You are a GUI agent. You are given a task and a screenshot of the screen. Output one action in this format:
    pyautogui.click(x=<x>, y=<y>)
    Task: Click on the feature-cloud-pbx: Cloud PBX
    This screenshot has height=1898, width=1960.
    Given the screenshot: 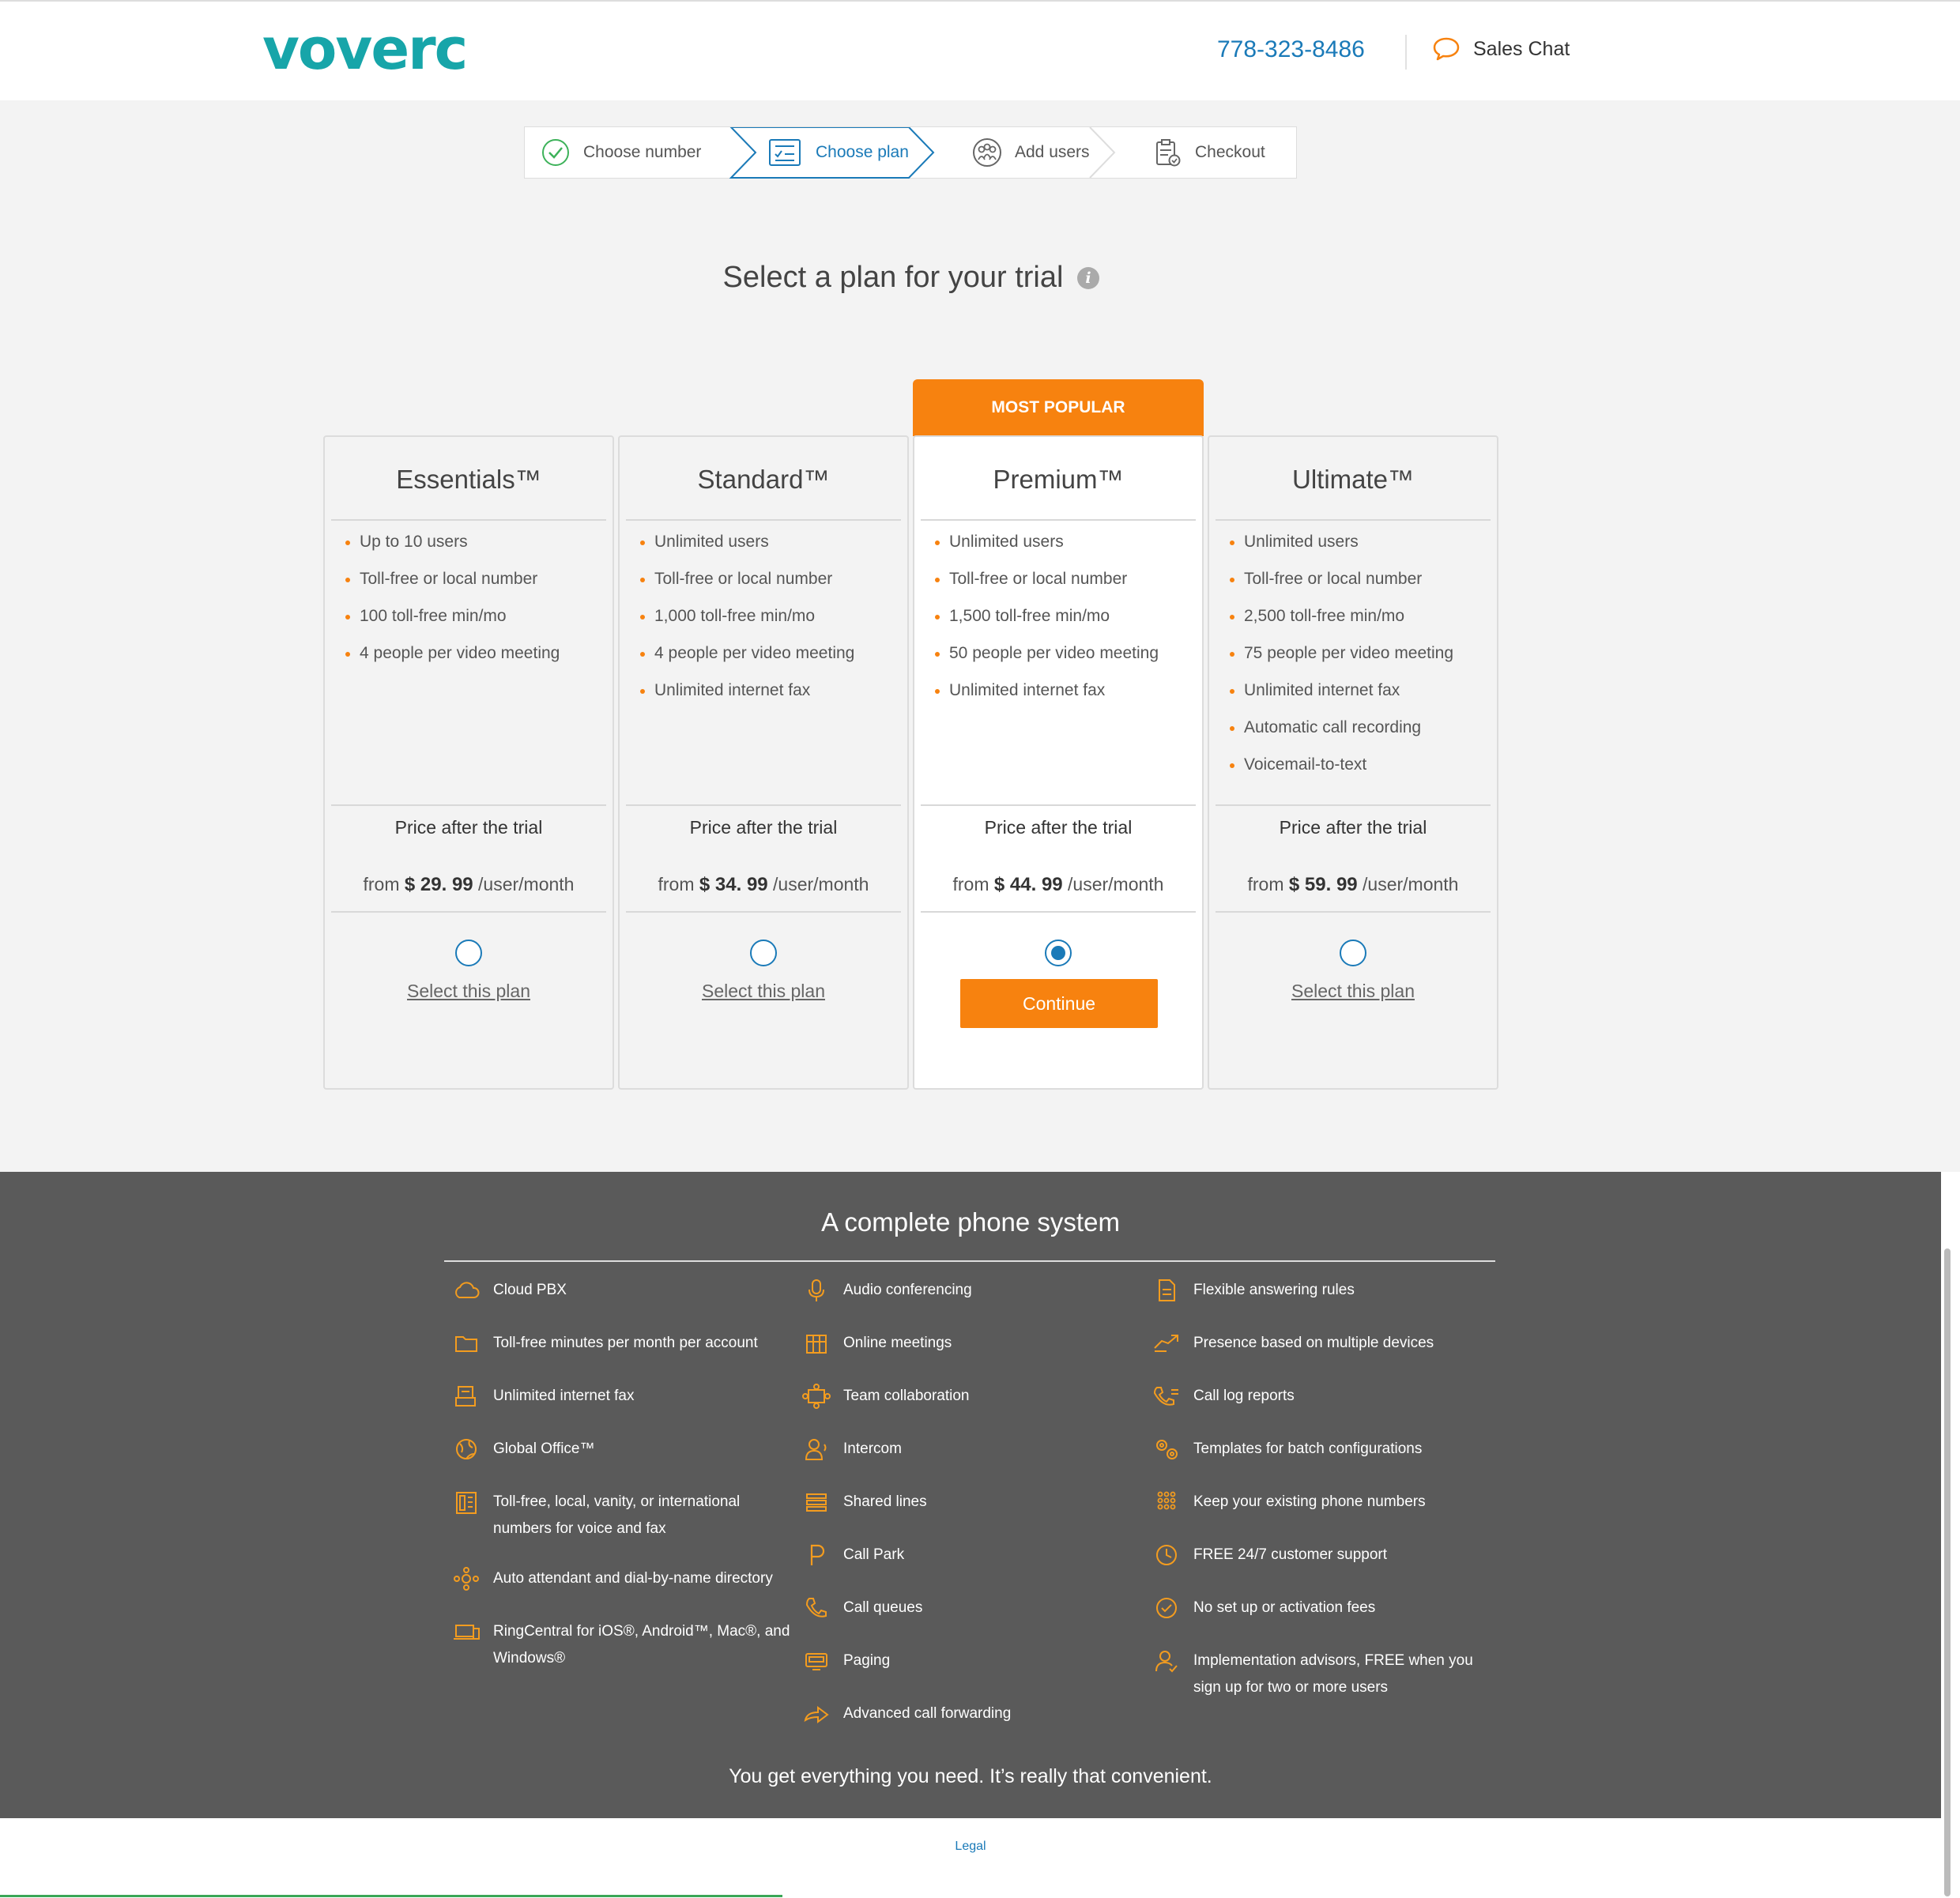 What is the action you would take?
    pyautogui.click(x=510, y=1291)
    